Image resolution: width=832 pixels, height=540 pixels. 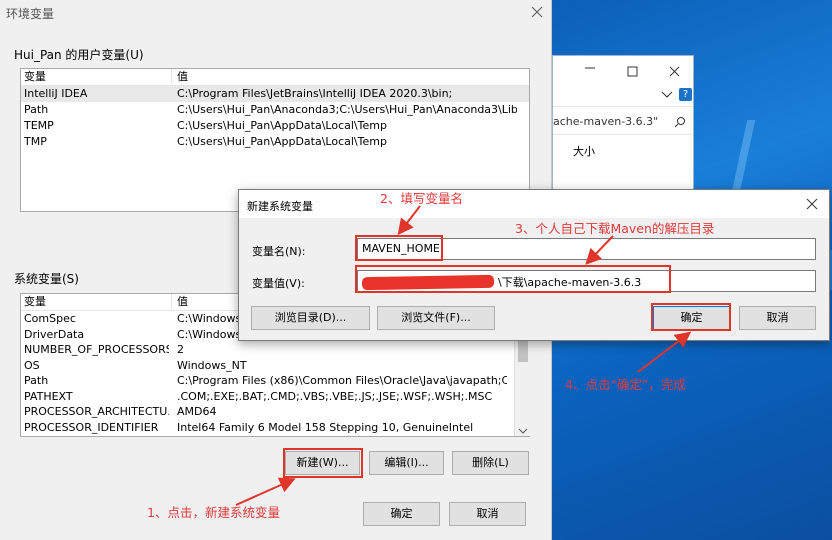 I want to click on maximize-icon, so click(x=633, y=72).